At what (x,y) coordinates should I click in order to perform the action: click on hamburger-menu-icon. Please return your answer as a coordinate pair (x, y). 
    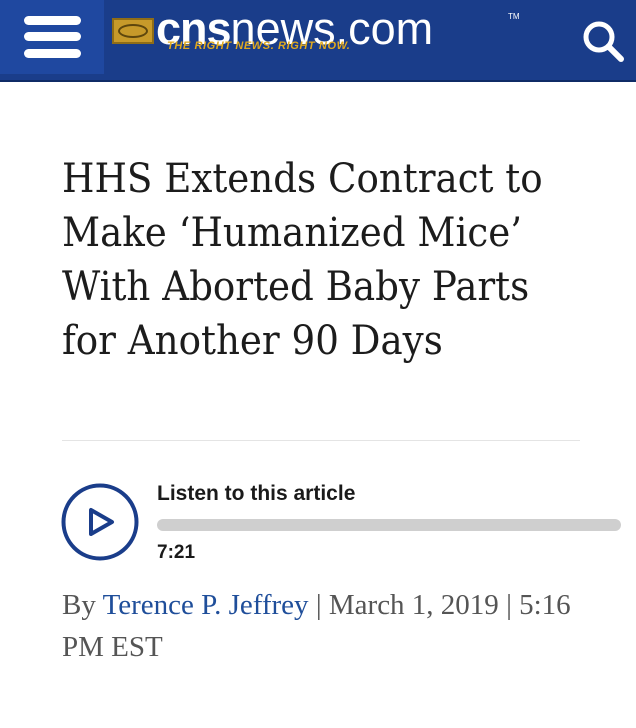
    Looking at the image, I should click on (52, 20).